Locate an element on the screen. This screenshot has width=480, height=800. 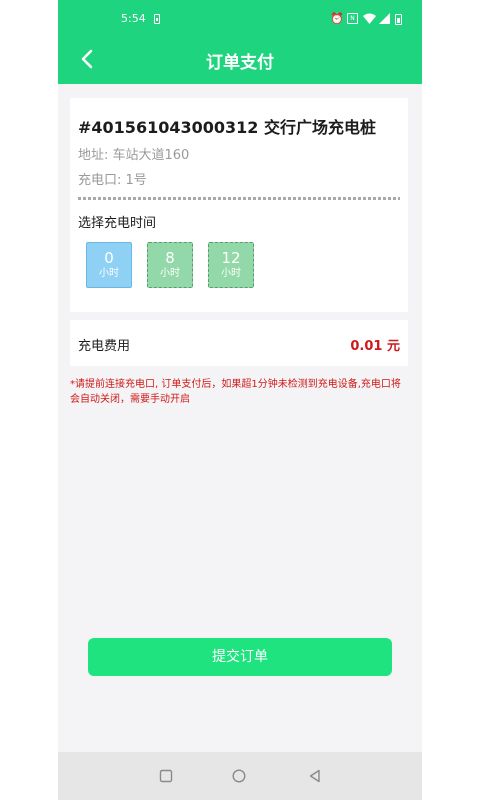
time-option-value: 0 is located at coordinates (109, 258).